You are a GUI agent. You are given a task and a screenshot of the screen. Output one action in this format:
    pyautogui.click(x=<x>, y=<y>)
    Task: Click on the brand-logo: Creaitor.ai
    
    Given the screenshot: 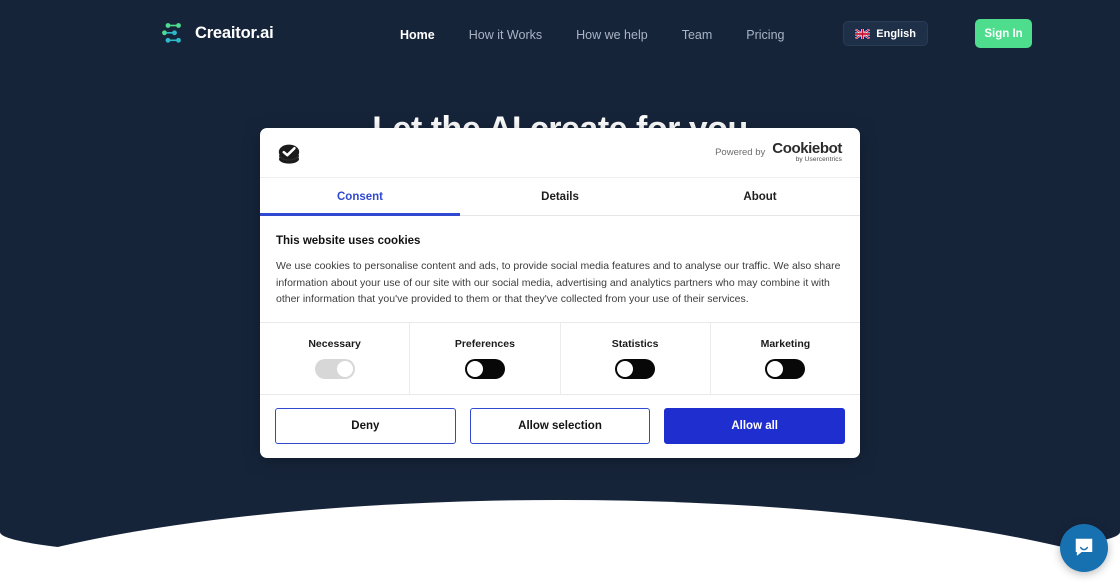 What is the action you would take?
    pyautogui.click(x=217, y=33)
    